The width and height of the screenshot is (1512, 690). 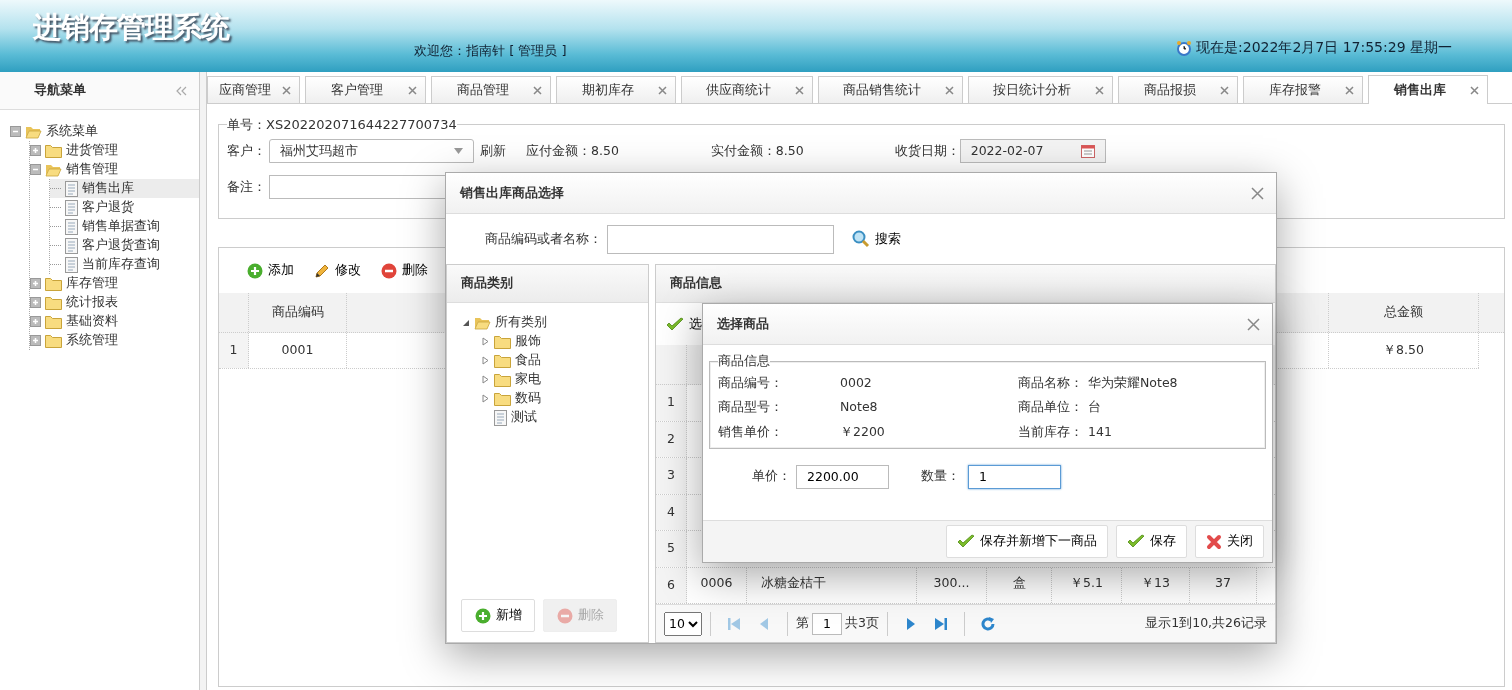 I want to click on tree-item: 测试, so click(x=564, y=417).